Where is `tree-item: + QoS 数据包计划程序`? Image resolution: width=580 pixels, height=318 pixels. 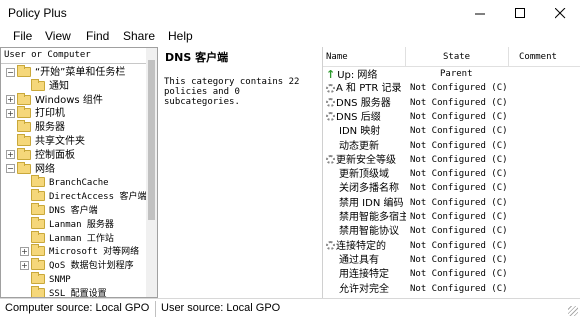 tree-item: + QoS 数据包计划程序 is located at coordinates (77, 265).